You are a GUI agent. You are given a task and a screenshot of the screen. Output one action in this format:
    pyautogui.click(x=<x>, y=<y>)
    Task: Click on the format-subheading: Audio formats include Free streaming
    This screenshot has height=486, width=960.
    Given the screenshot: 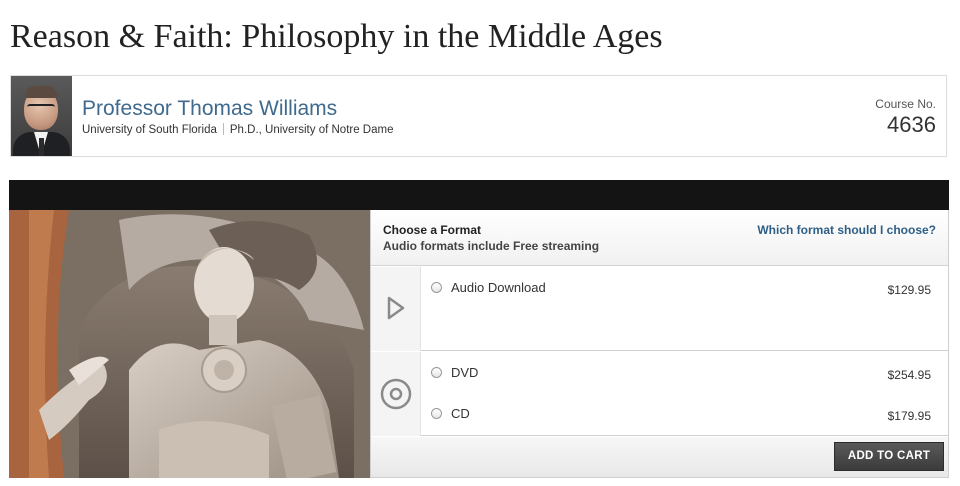 What is the action you would take?
    pyautogui.click(x=491, y=246)
    